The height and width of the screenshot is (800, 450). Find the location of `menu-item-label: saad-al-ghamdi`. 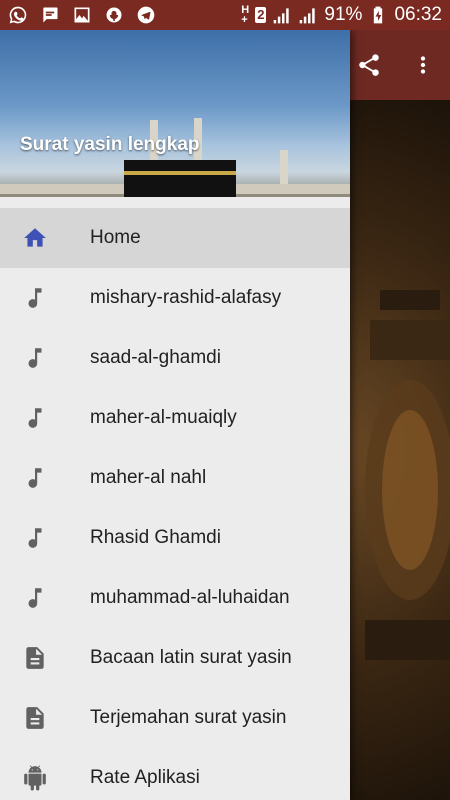

menu-item-label: saad-al-ghamdi is located at coordinates (155, 357).